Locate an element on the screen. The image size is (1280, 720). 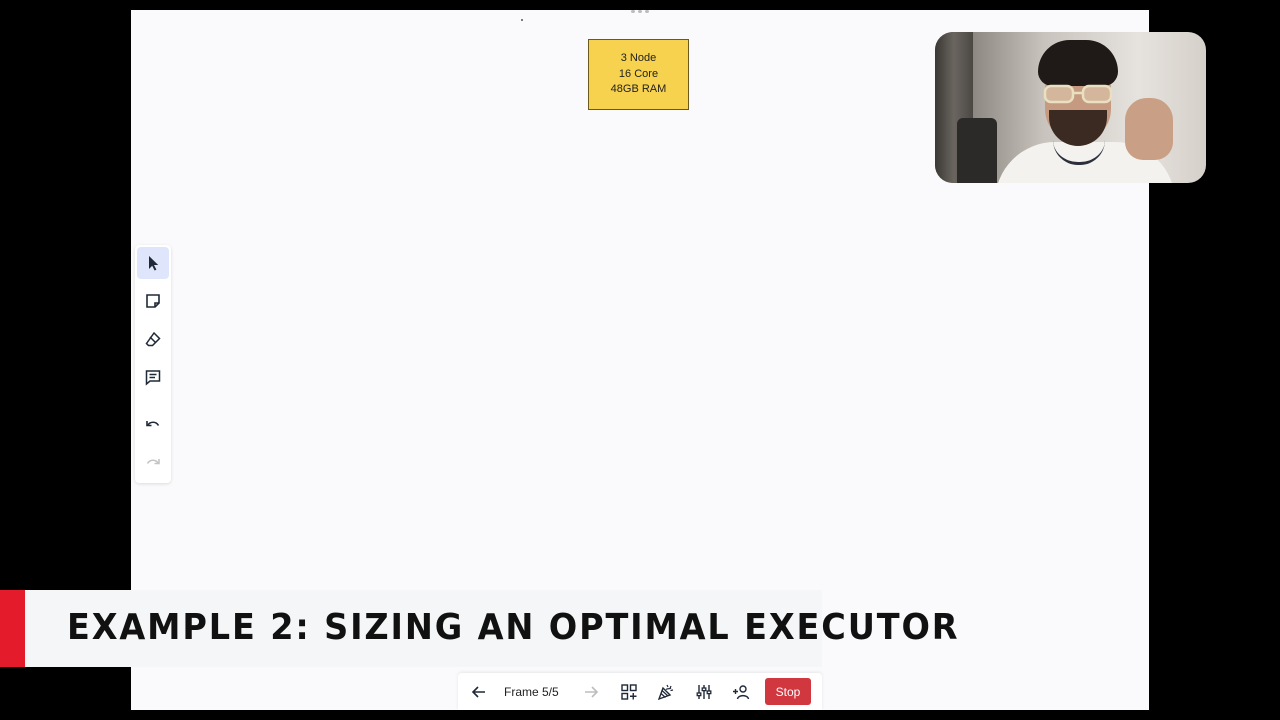
comment-icon is located at coordinates (153, 378).